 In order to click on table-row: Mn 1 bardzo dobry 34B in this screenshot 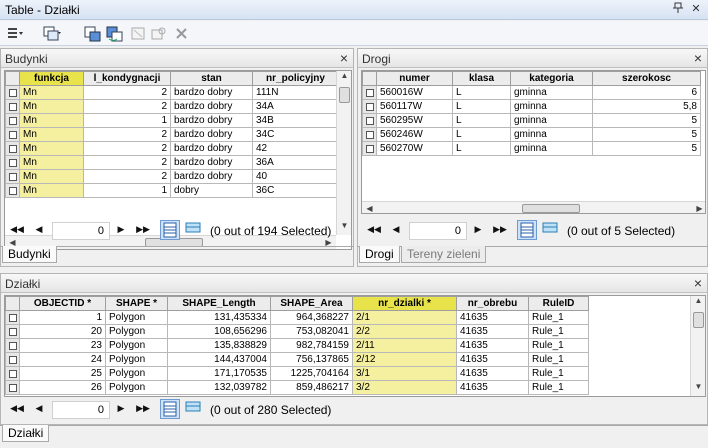, I will do `click(172, 120)`.